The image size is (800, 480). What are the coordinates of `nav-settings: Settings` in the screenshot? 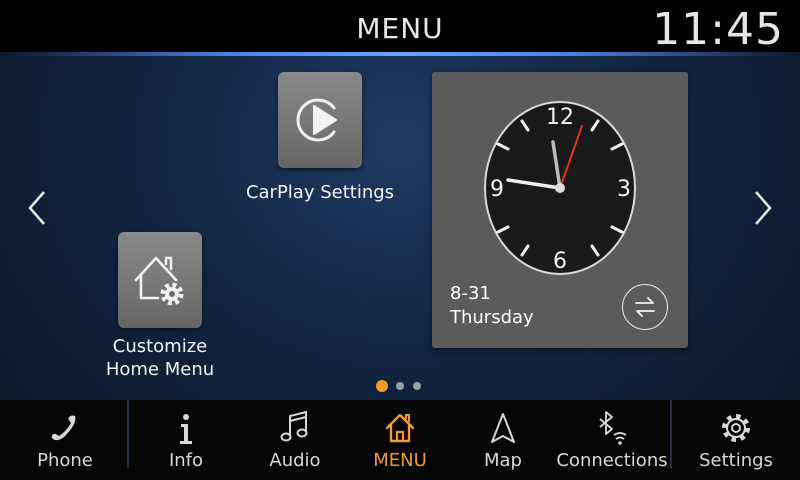 It's located at (736, 440).